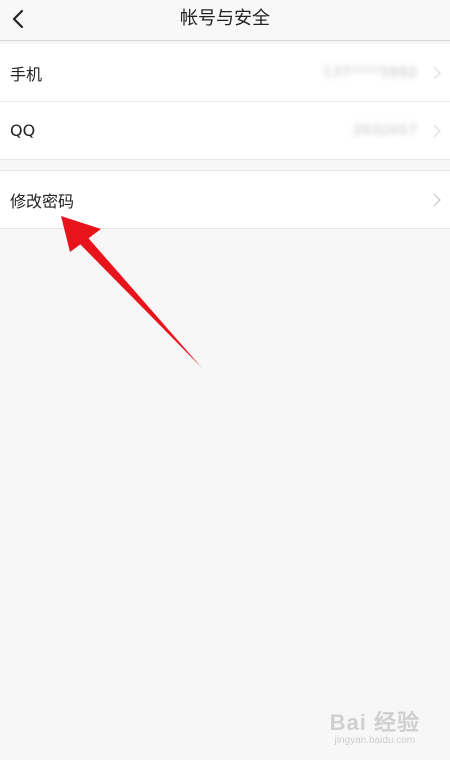 The height and width of the screenshot is (760, 450). I want to click on watermark-url: jingyan.baidu.com, so click(375, 740).